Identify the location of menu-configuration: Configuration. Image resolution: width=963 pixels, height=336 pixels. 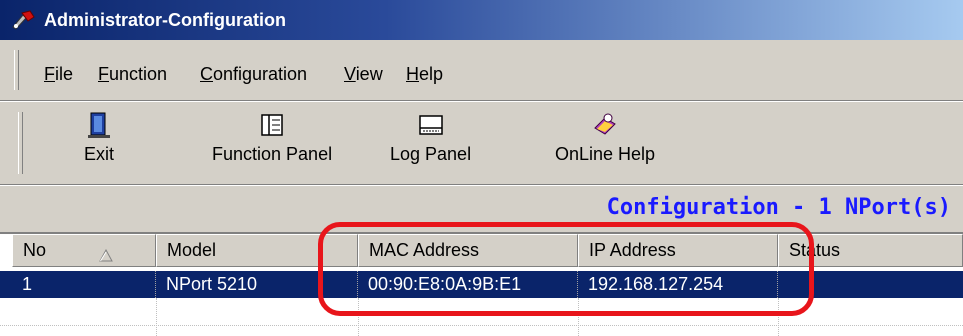
(253, 74).